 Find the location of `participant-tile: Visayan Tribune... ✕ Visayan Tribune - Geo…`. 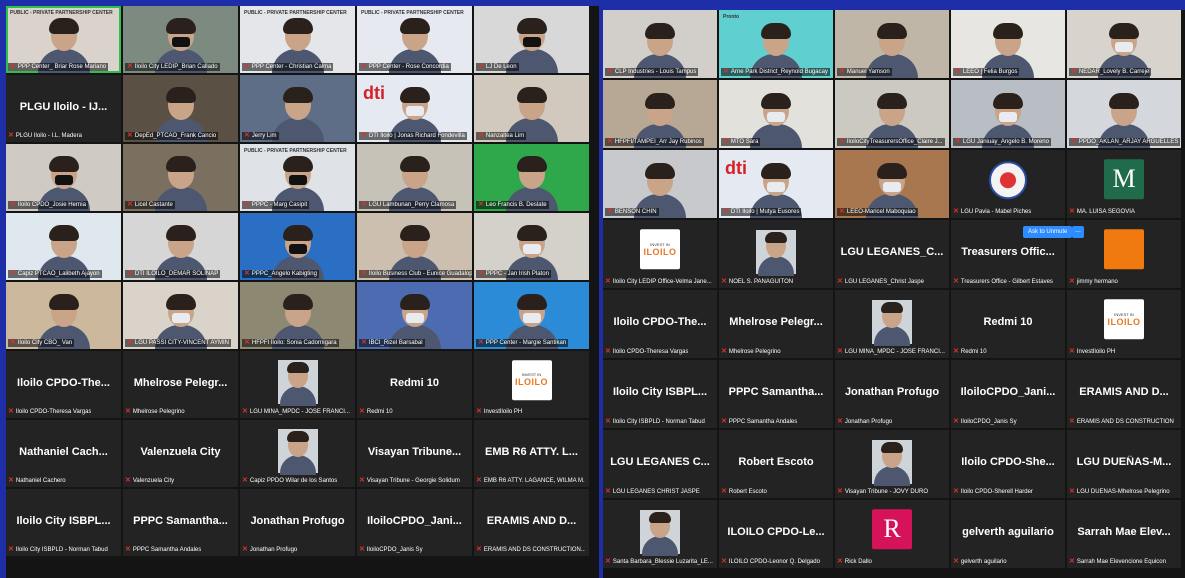

participant-tile: Visayan Tribune... ✕ Visayan Tribune - Geo… is located at coordinates (414, 453).